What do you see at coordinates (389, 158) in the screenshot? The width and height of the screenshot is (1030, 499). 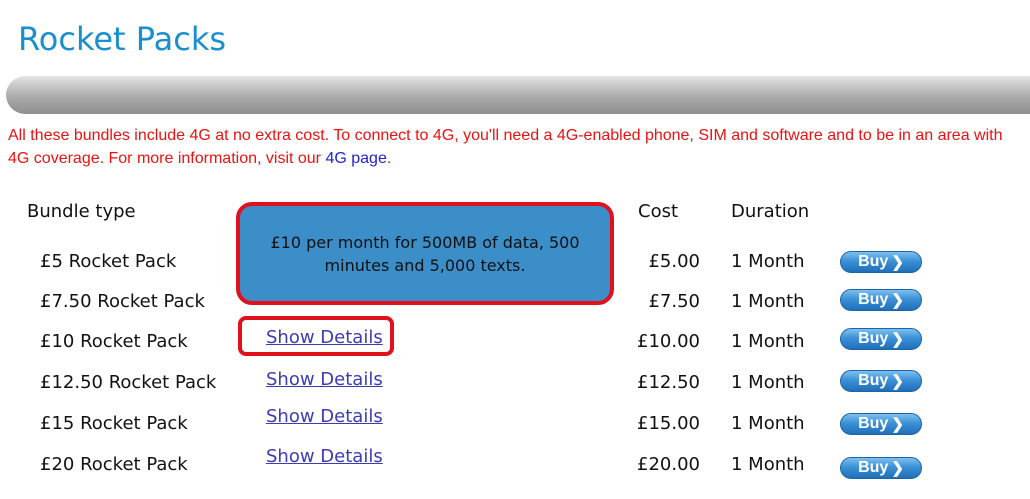 I see `notice-end: .` at bounding box center [389, 158].